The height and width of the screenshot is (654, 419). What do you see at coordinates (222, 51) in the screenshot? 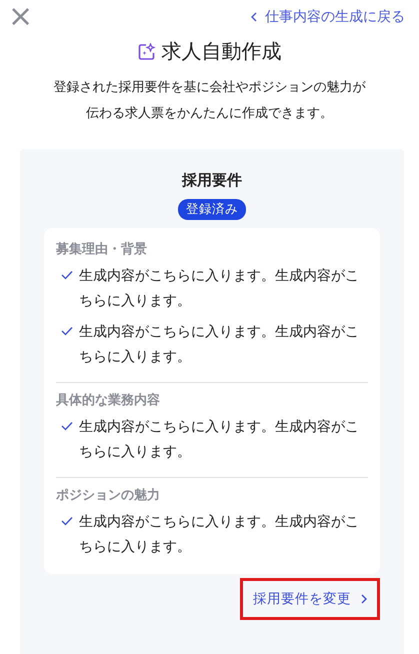
I see `page-title: 求人自動作成` at bounding box center [222, 51].